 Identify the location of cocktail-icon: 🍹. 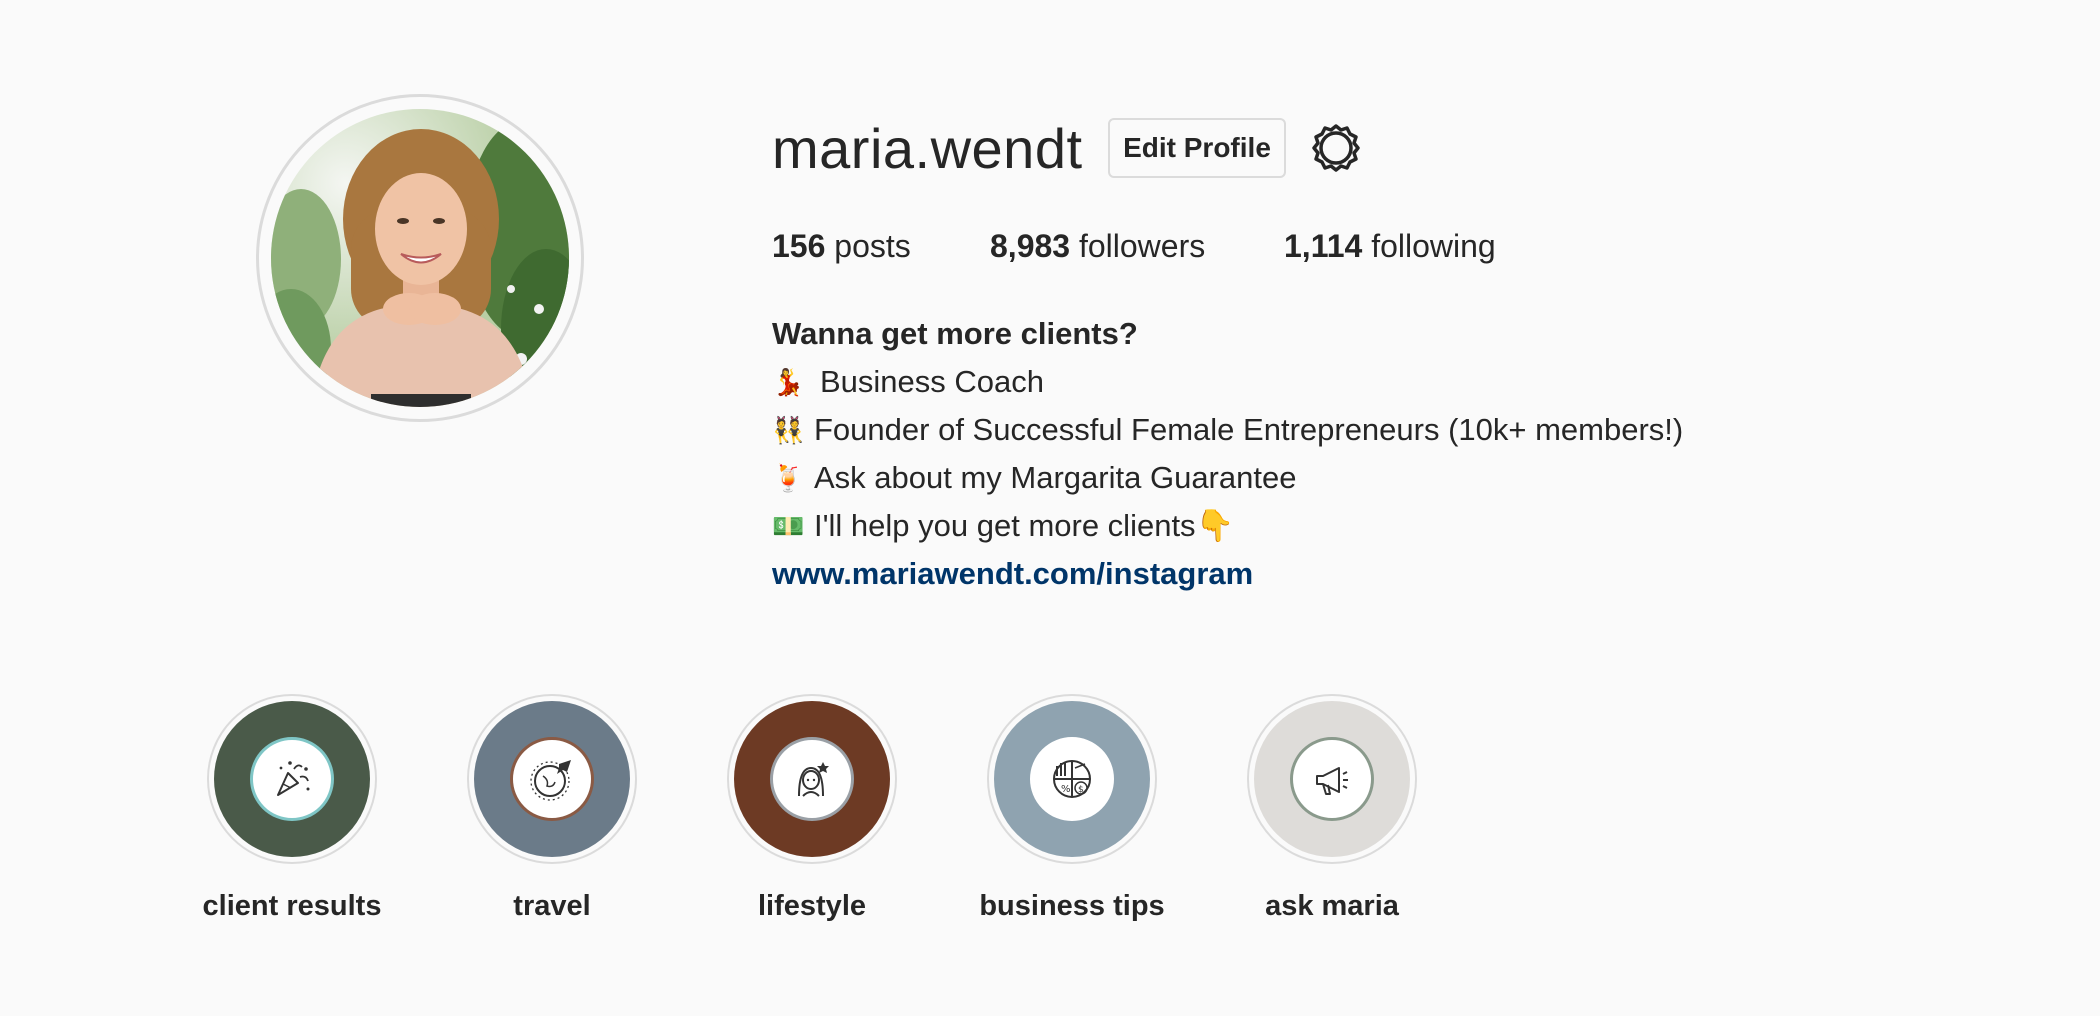
(788, 478).